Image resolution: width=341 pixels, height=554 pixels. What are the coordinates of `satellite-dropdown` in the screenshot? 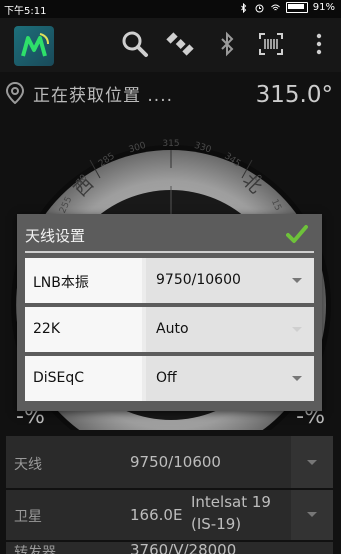 It's located at (312, 515).